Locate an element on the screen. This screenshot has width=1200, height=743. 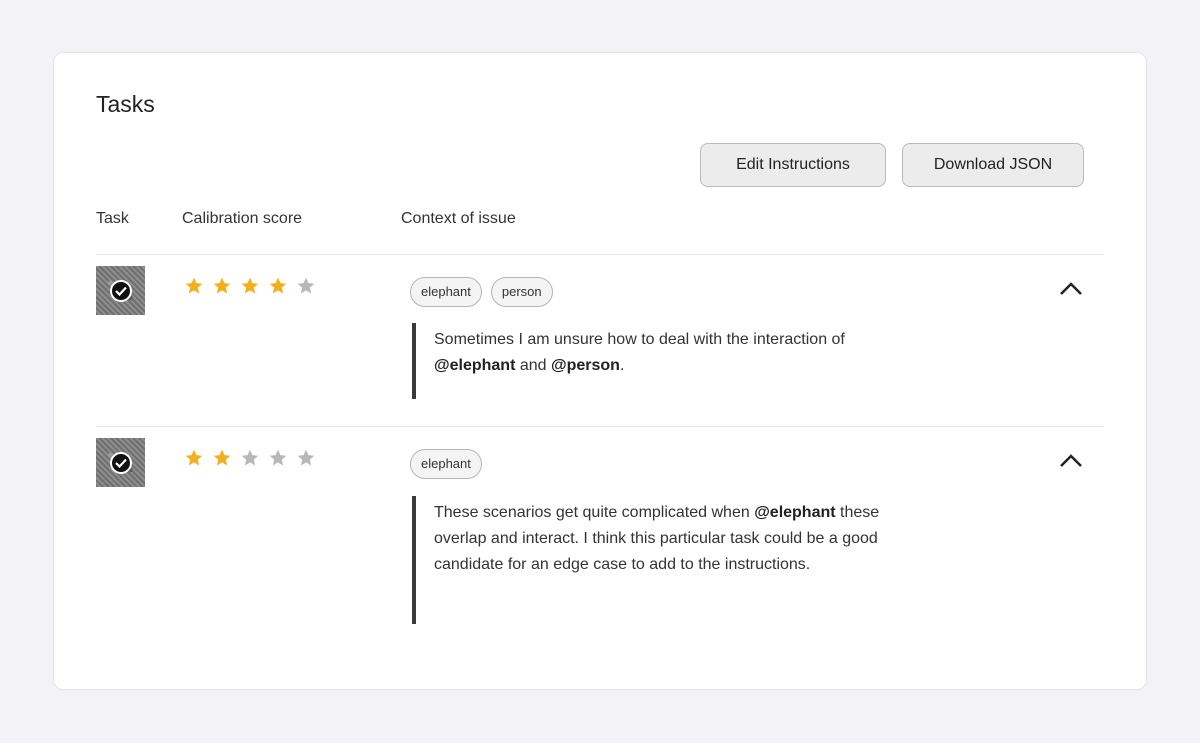
comment-text: . is located at coordinates (622, 365).